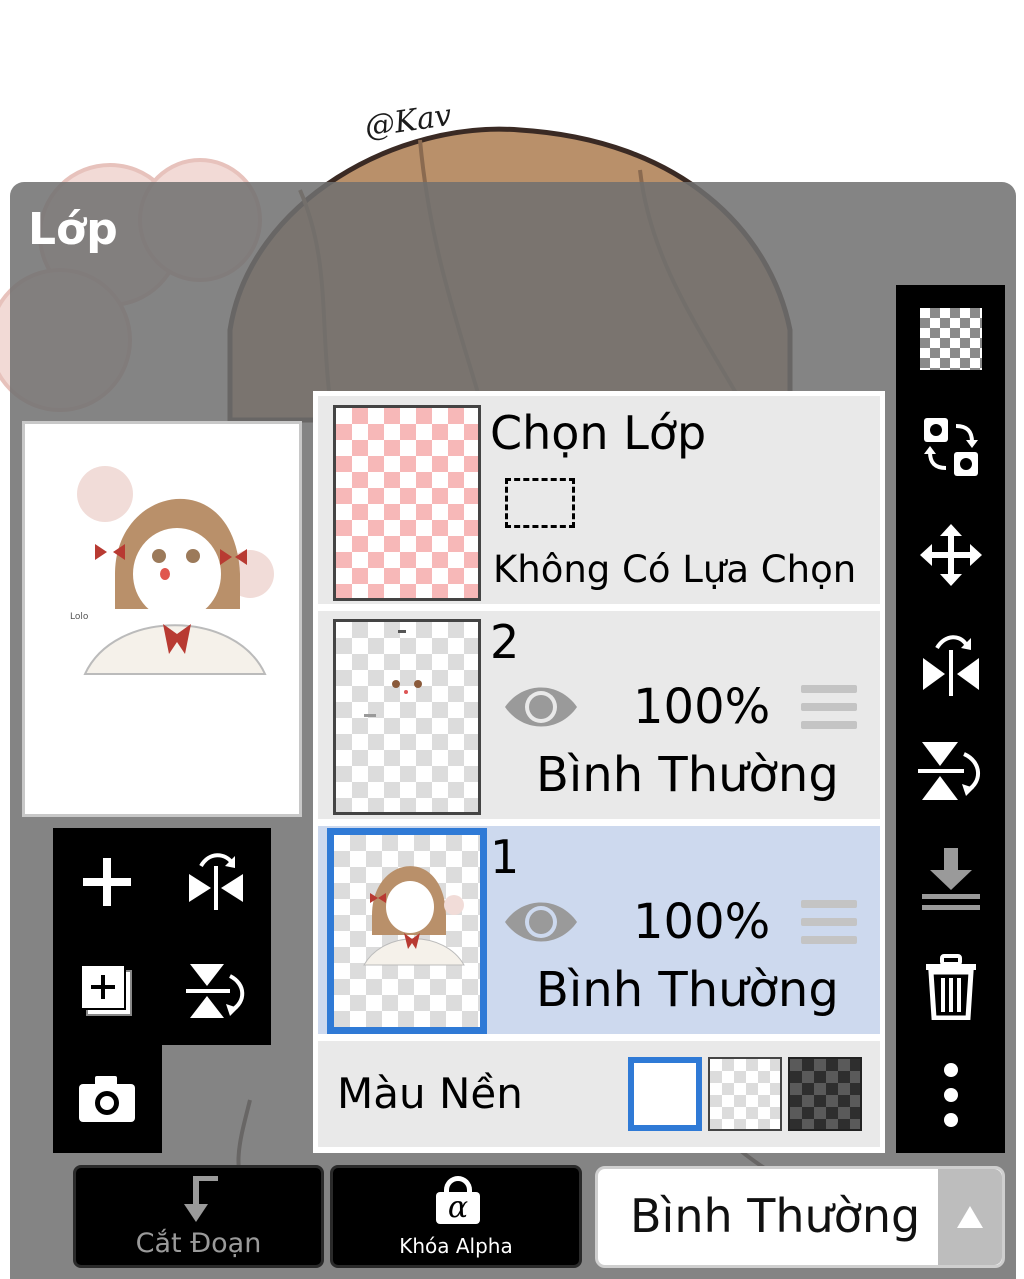  I want to click on duplicate-layer-button, so click(107, 991).